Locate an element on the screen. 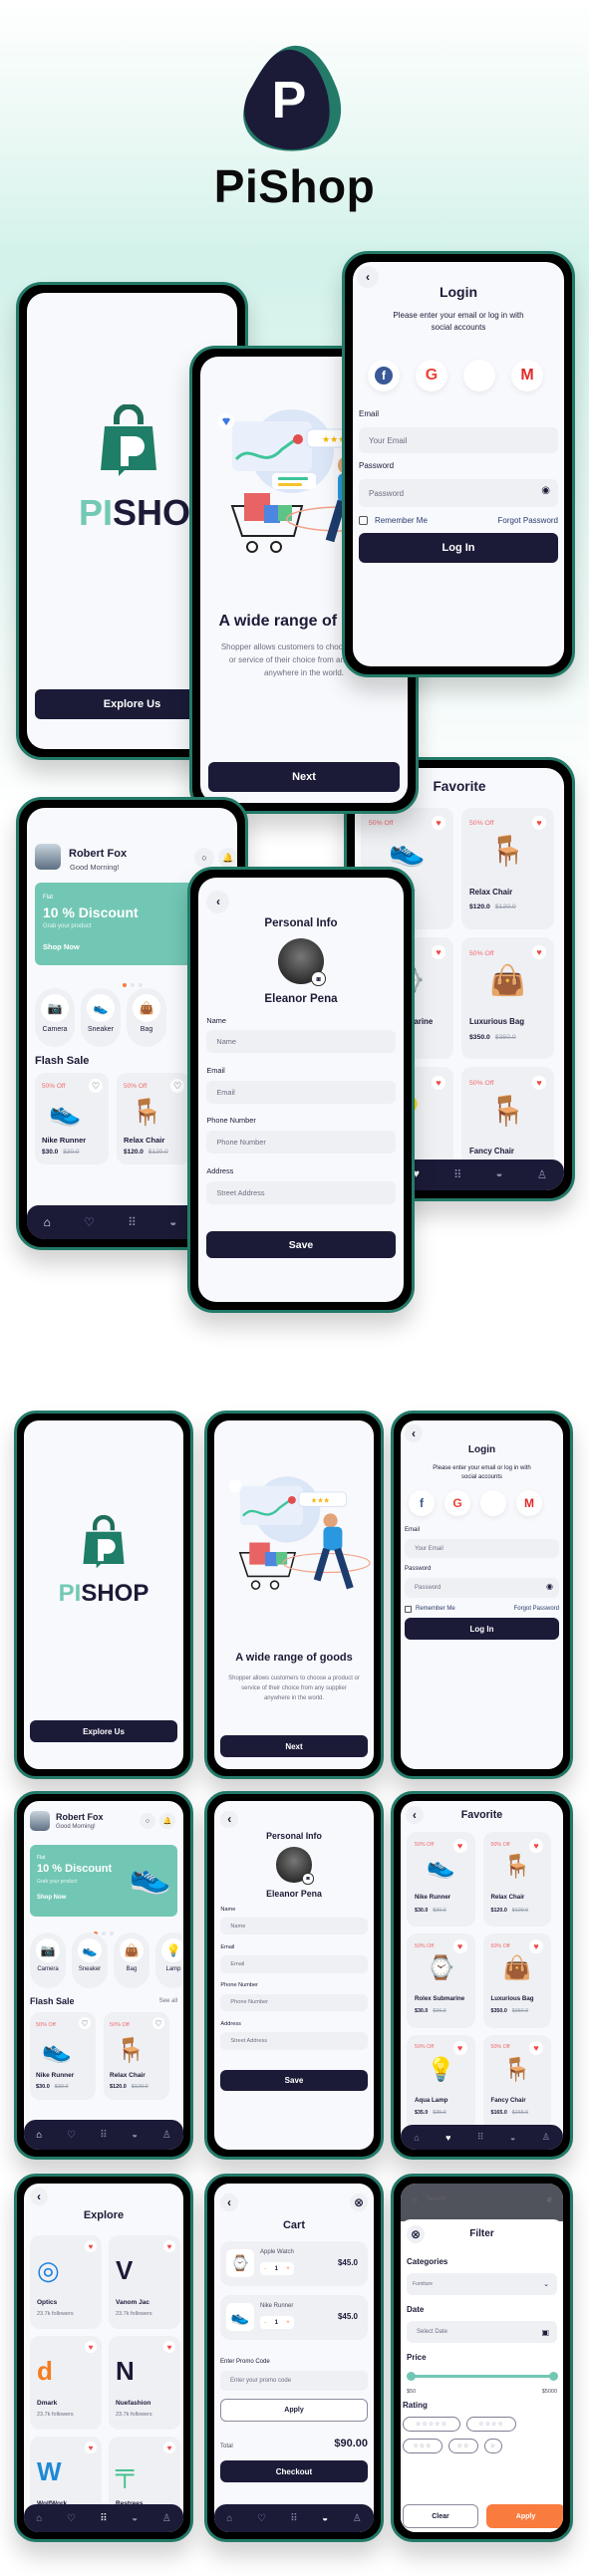  brand-card: ♥ d Dmark 23.7k followers is located at coordinates (66, 2383).